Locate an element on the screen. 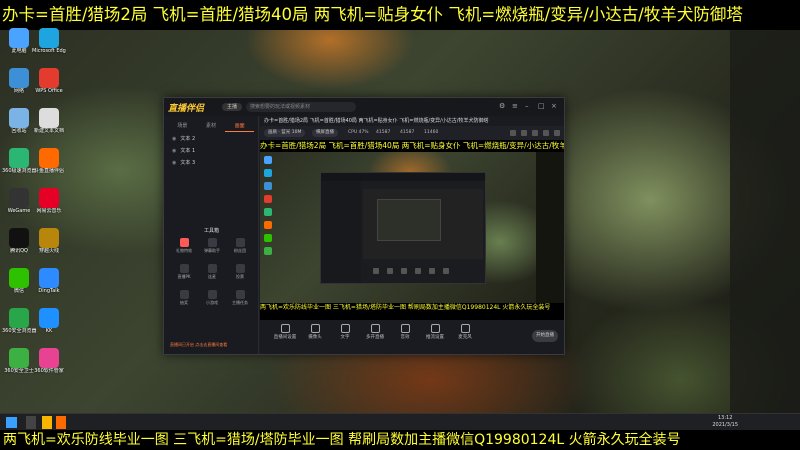 Image resolution: width=800 pixels, height=450 pixels. tool-item: 连麦 is located at coordinates (212, 274).